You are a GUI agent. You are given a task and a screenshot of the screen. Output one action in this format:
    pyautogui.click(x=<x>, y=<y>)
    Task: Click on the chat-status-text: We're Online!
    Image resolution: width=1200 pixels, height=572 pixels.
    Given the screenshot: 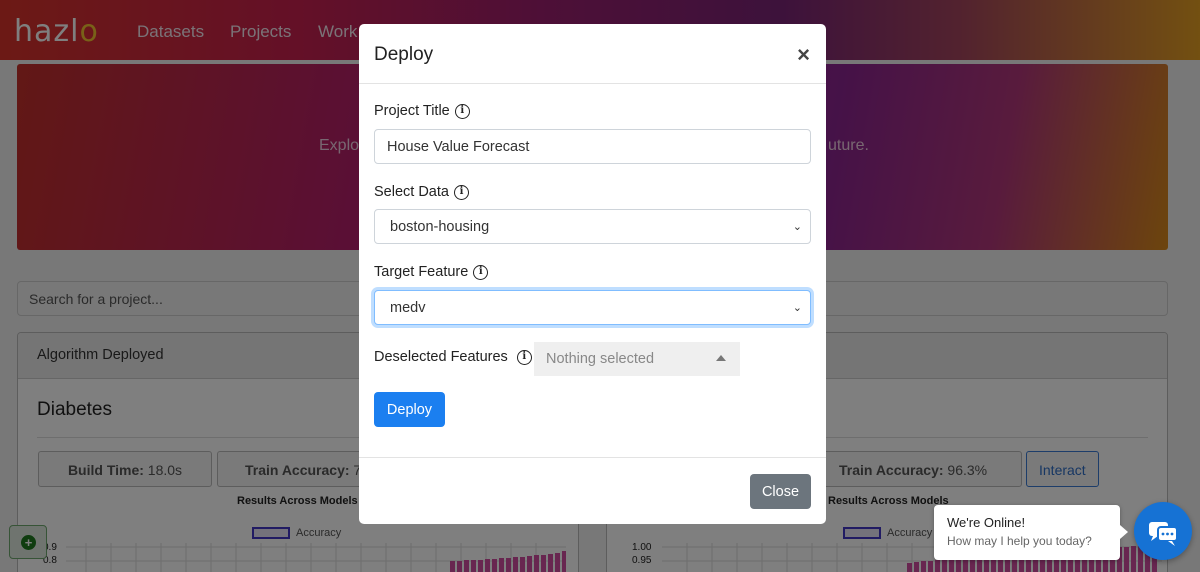 What is the action you would take?
    pyautogui.click(x=986, y=522)
    